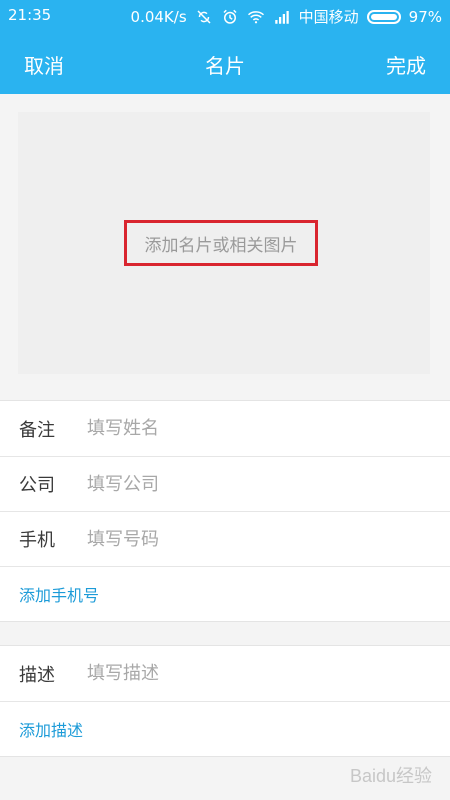 Image resolution: width=450 pixels, height=800 pixels. I want to click on description-form: 描述 添加描述, so click(225, 701).